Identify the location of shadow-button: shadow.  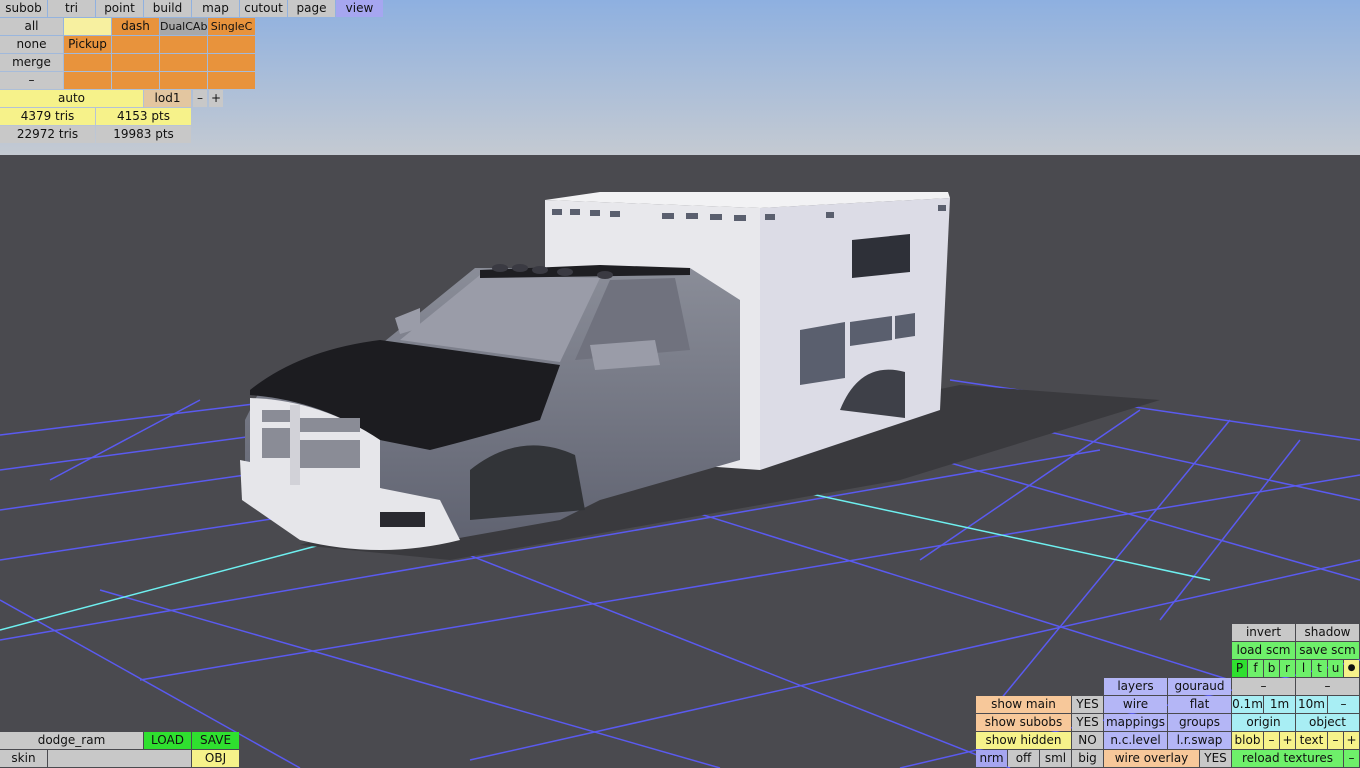
(1327, 632).